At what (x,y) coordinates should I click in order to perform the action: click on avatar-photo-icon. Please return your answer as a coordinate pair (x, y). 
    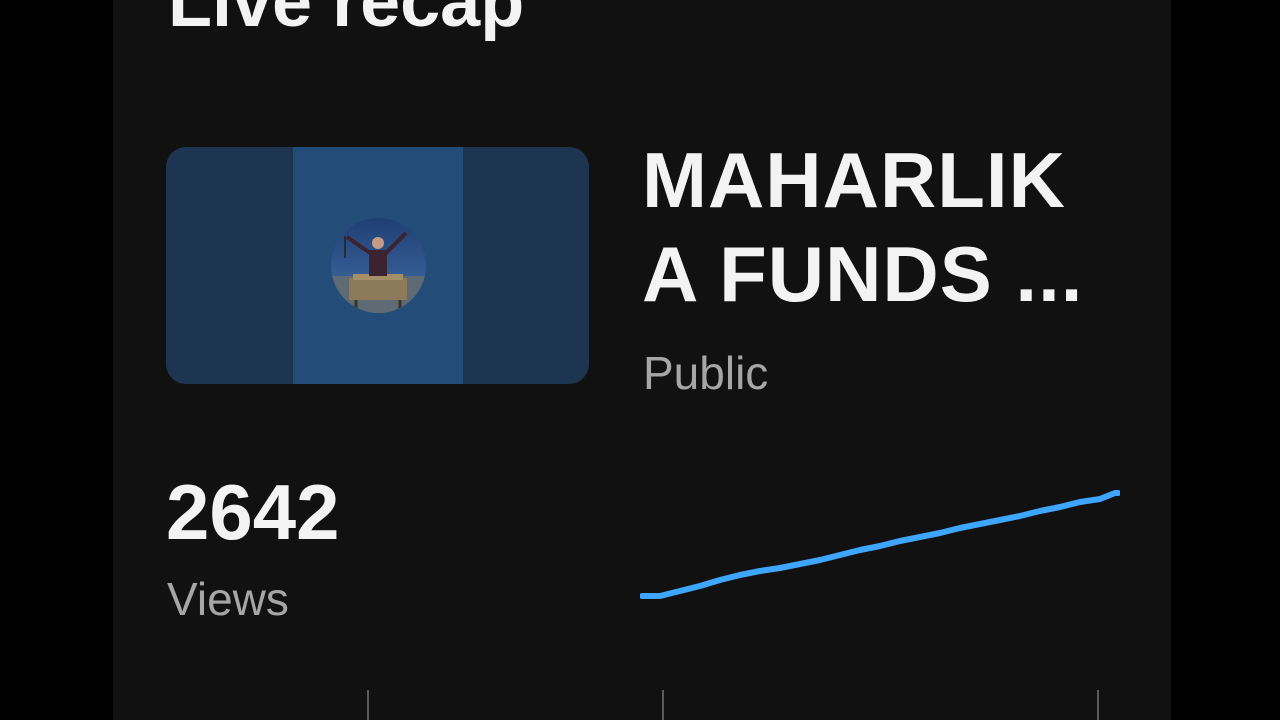
    Looking at the image, I should click on (378, 265).